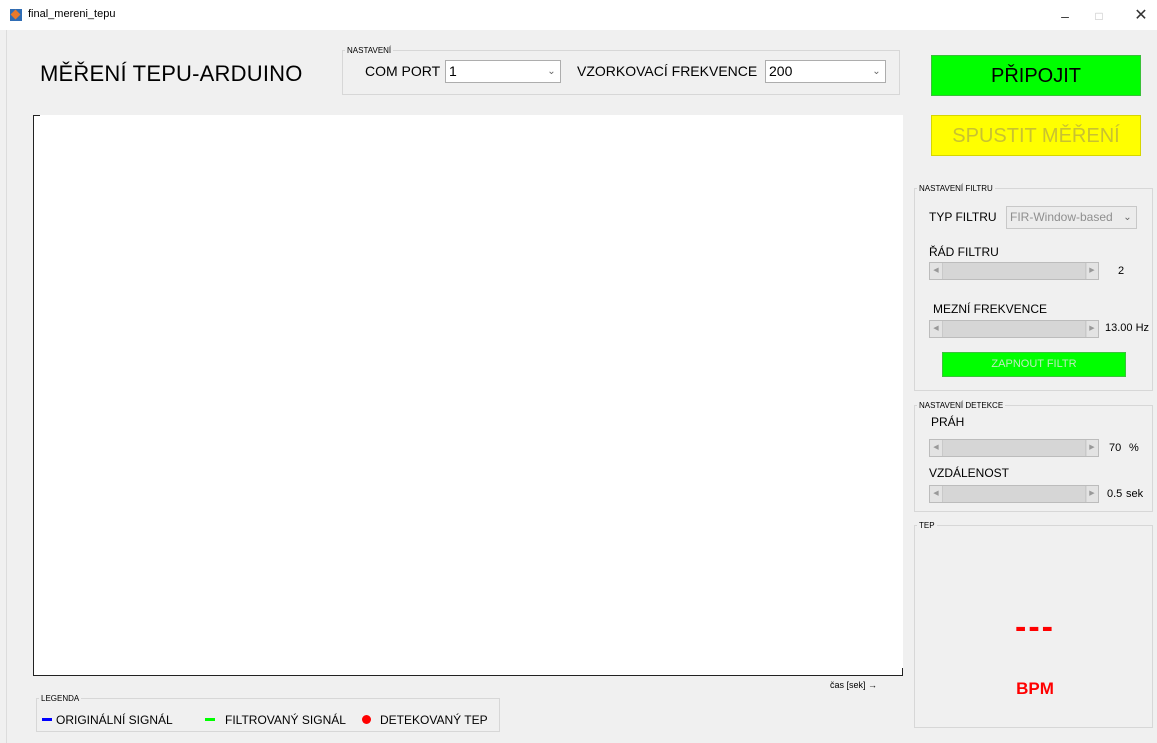 This screenshot has height=743, width=1157. What do you see at coordinates (990, 309) in the screenshot?
I see `cutoff-freq-label: MEZNÍ FREKVENCE` at bounding box center [990, 309].